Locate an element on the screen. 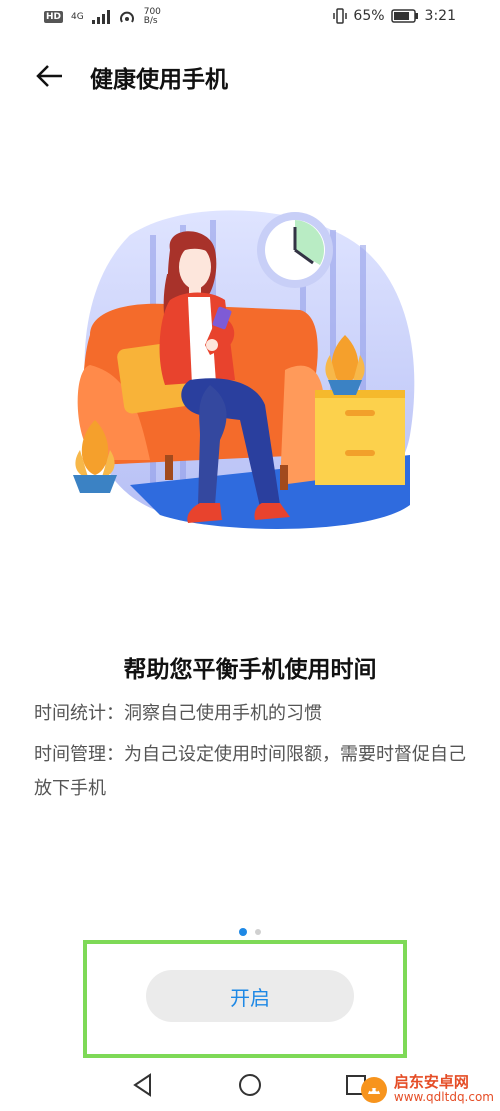 This screenshot has height=1111, width=500. page-indicator is located at coordinates (250, 932).